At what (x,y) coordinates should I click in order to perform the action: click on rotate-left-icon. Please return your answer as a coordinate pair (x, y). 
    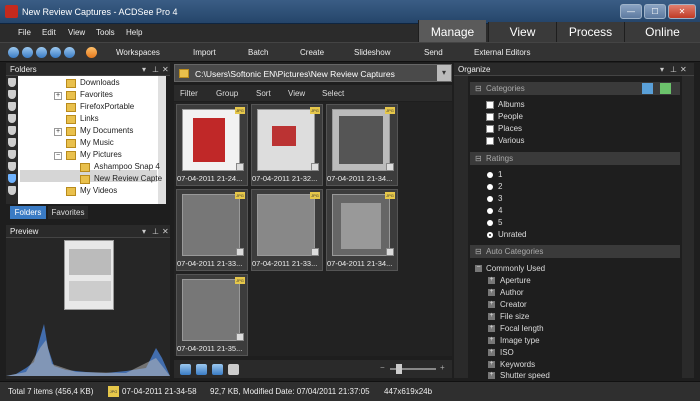
    Looking at the image, I should click on (185, 369).